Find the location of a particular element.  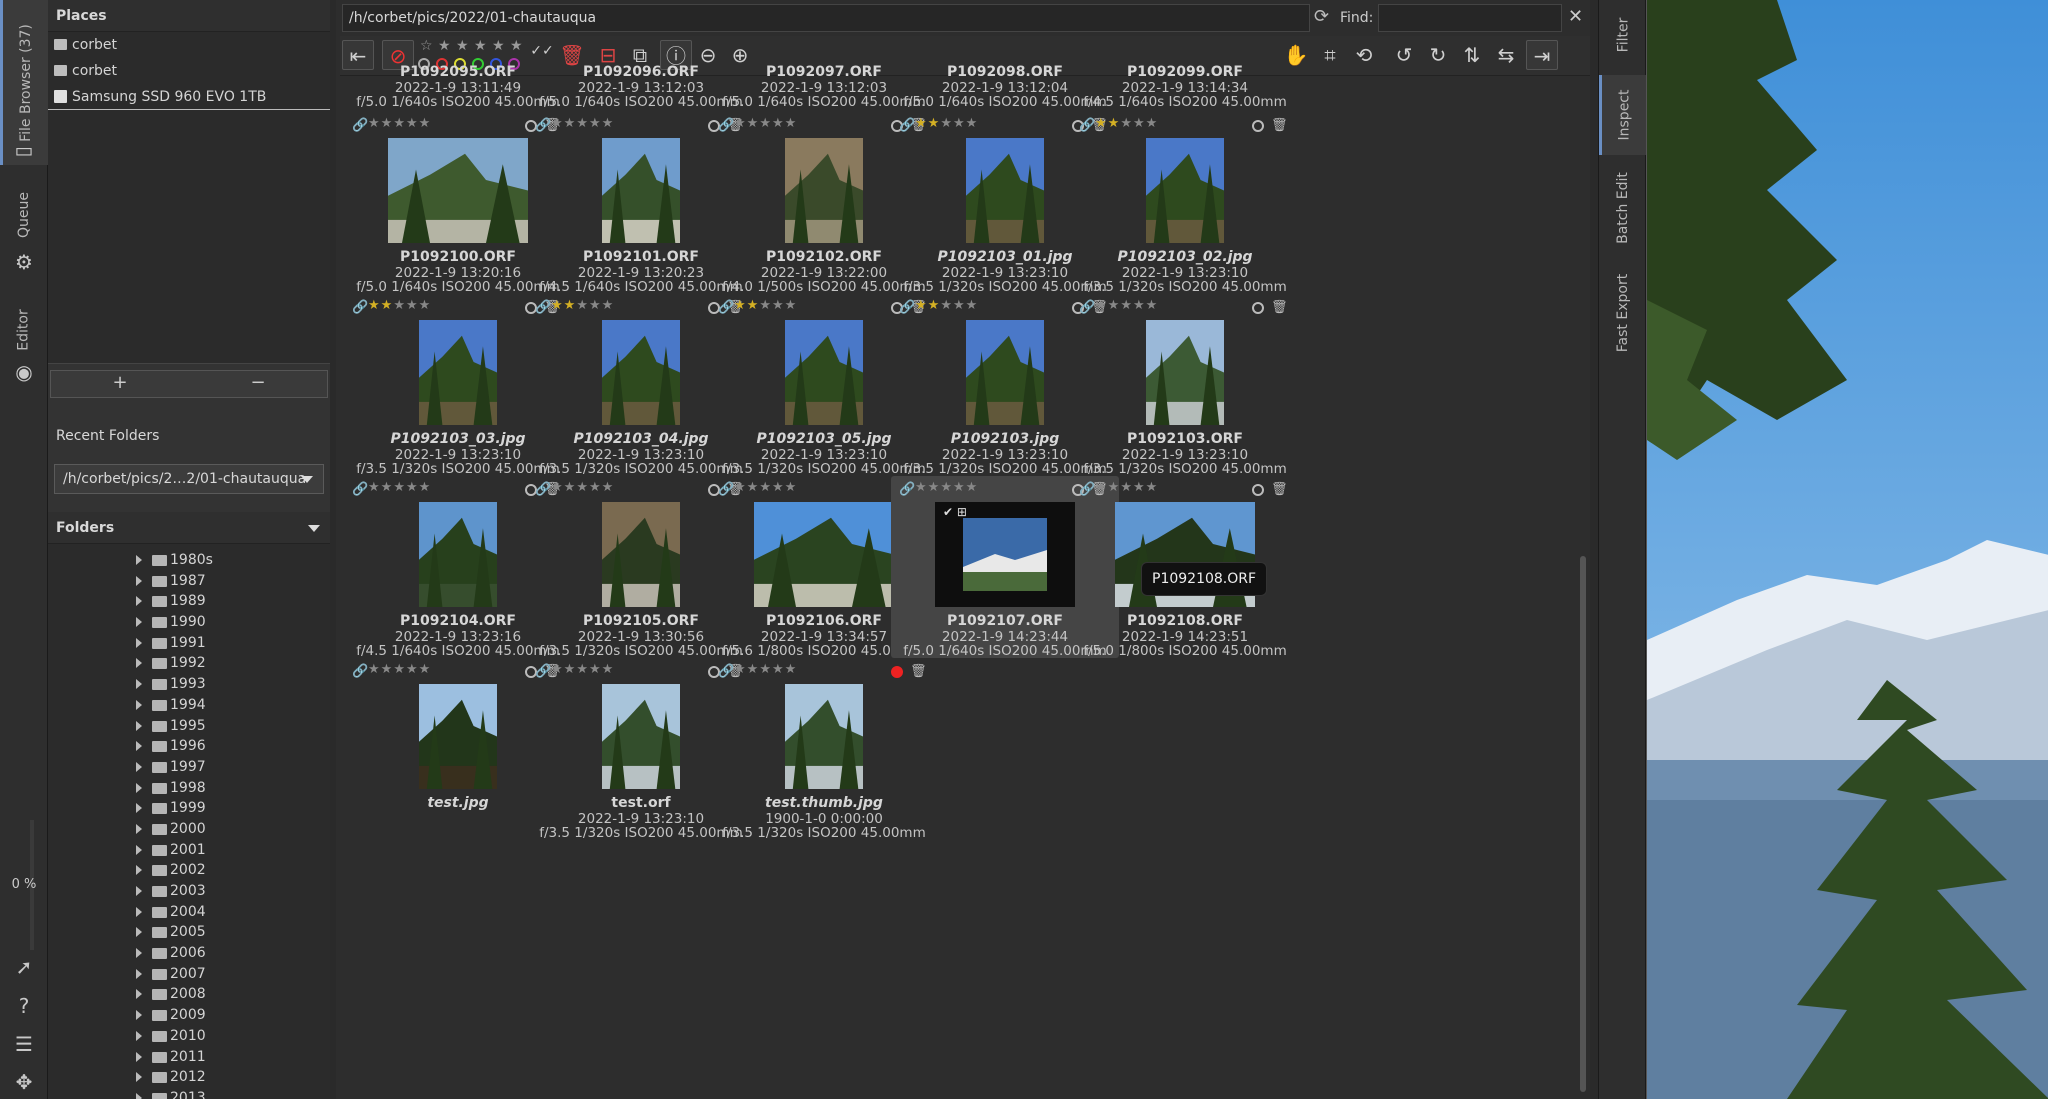

folder-item: 2011 is located at coordinates (189, 1057).